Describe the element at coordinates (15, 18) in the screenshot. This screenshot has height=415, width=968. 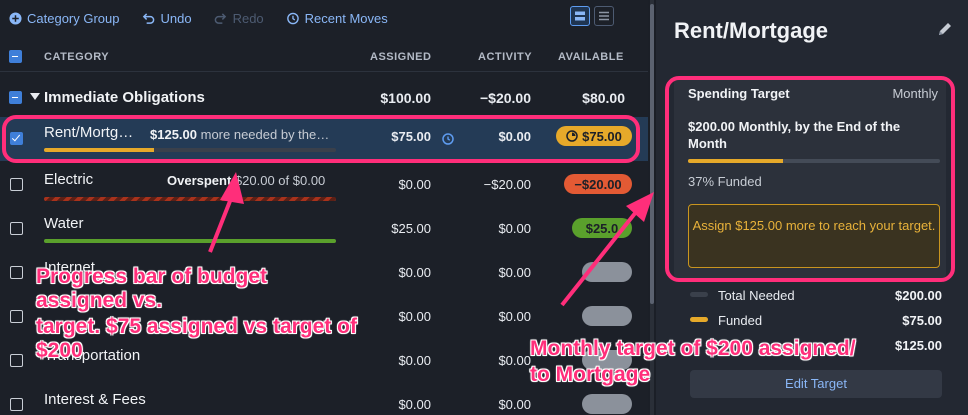
I see `plus-circle-icon` at that location.